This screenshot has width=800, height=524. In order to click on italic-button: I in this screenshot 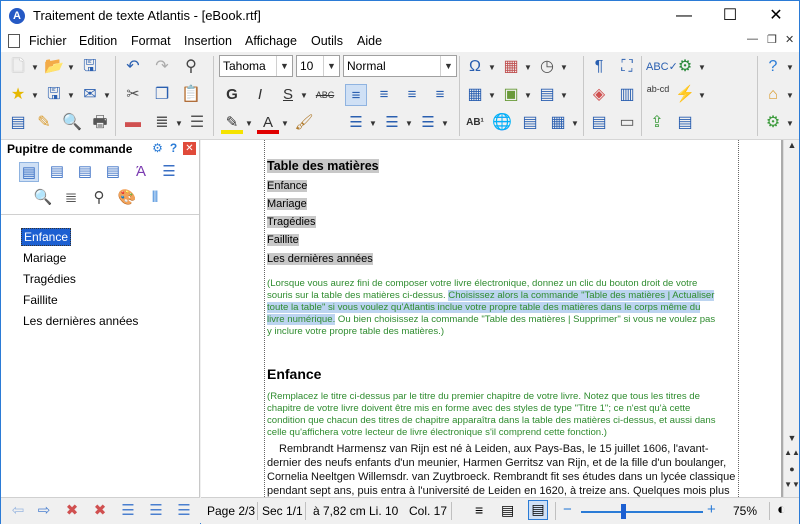, I will do `click(260, 95)`.